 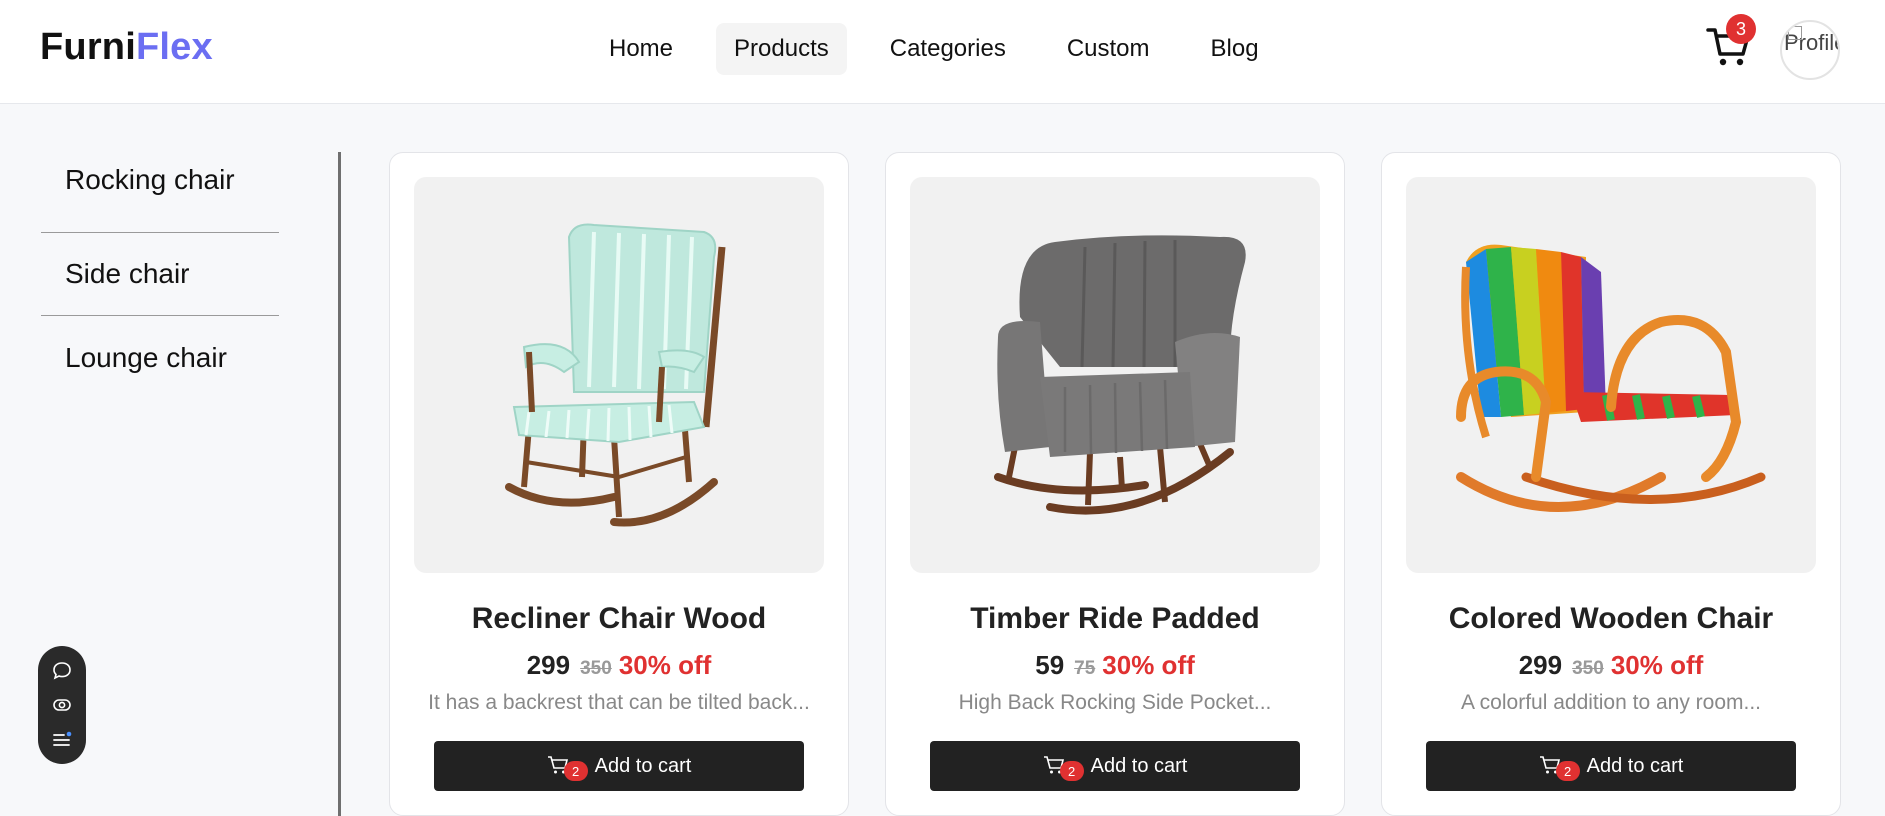 What do you see at coordinates (1810, 50) in the screenshot?
I see `avatar: Profile` at bounding box center [1810, 50].